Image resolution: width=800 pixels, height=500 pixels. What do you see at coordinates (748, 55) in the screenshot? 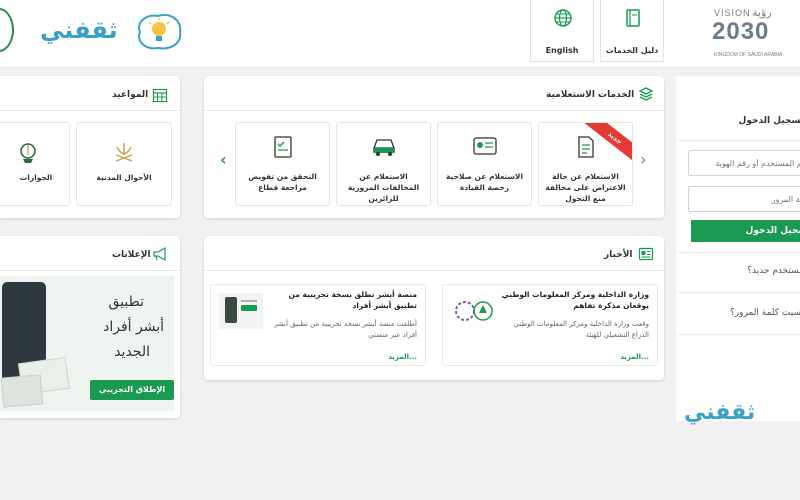
I see `vision-country: KINGDOM OF SAUDI ARABIA` at bounding box center [748, 55].